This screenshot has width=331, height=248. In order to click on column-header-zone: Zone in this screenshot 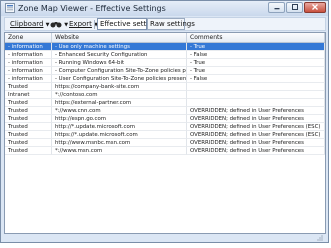, I will do `click(28, 37)`.